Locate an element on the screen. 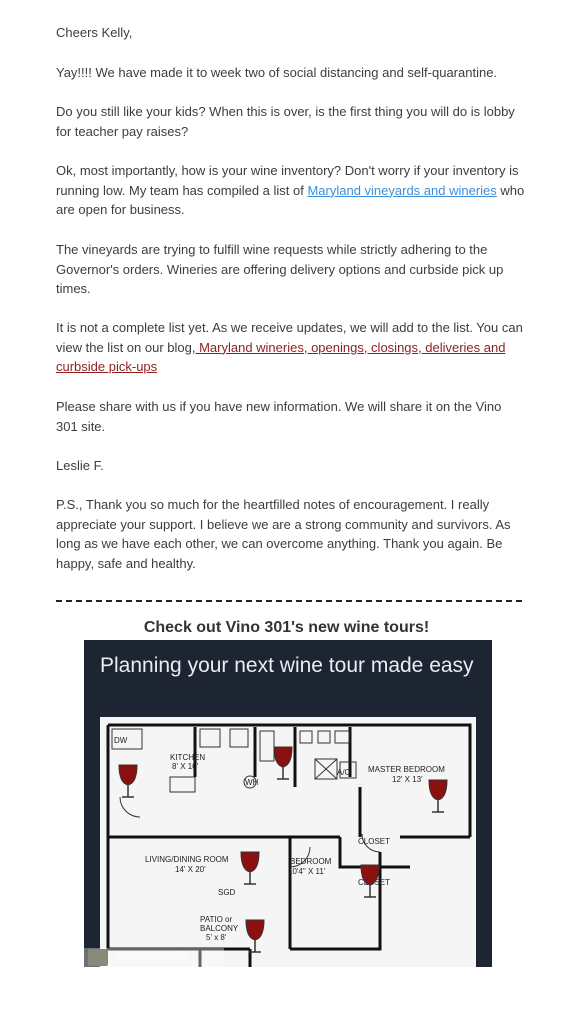 The image size is (573, 1024). plan-wh-label: WH is located at coordinates (252, 782).